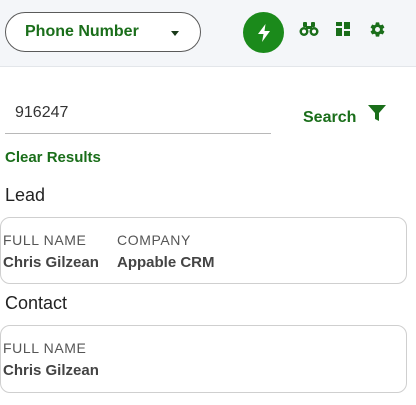  I want to click on settings-button, so click(377, 29).